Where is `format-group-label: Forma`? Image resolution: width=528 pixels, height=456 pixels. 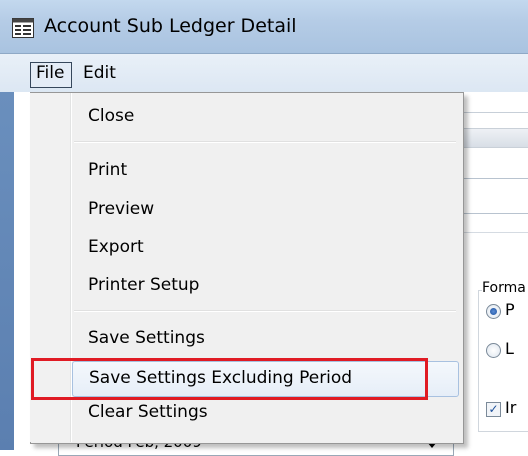 format-group-label: Forma is located at coordinates (505, 288).